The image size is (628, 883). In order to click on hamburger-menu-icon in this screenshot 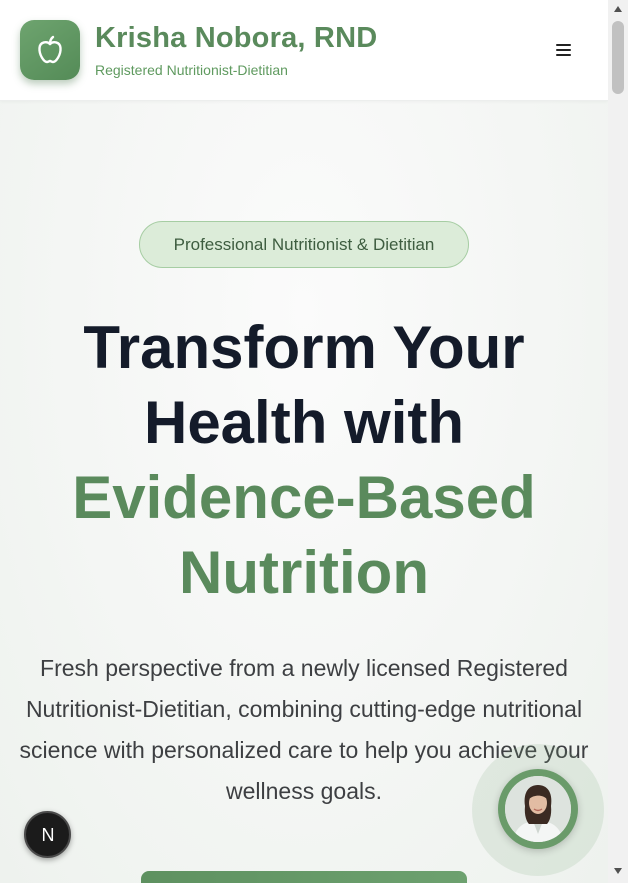, I will do `click(563, 50)`.